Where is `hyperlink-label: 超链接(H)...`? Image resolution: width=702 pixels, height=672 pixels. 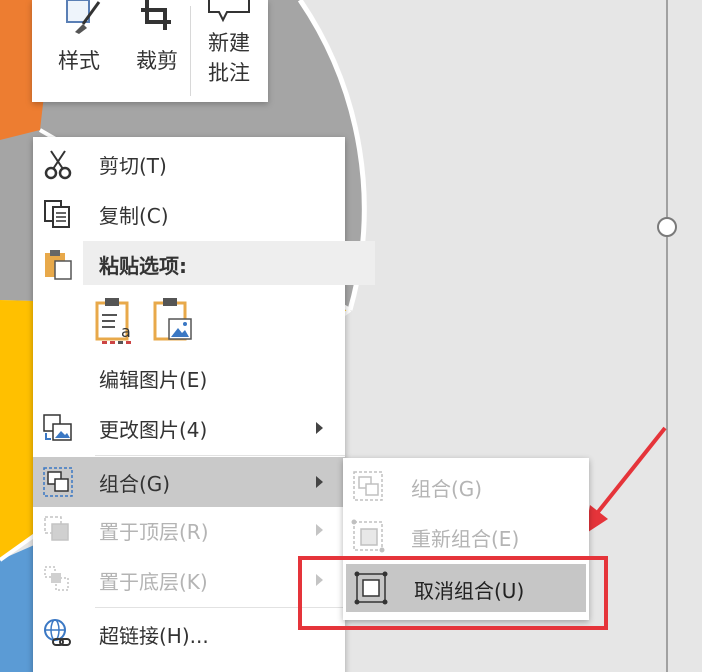
hyperlink-label: 超链接(H)... is located at coordinates (154, 635).